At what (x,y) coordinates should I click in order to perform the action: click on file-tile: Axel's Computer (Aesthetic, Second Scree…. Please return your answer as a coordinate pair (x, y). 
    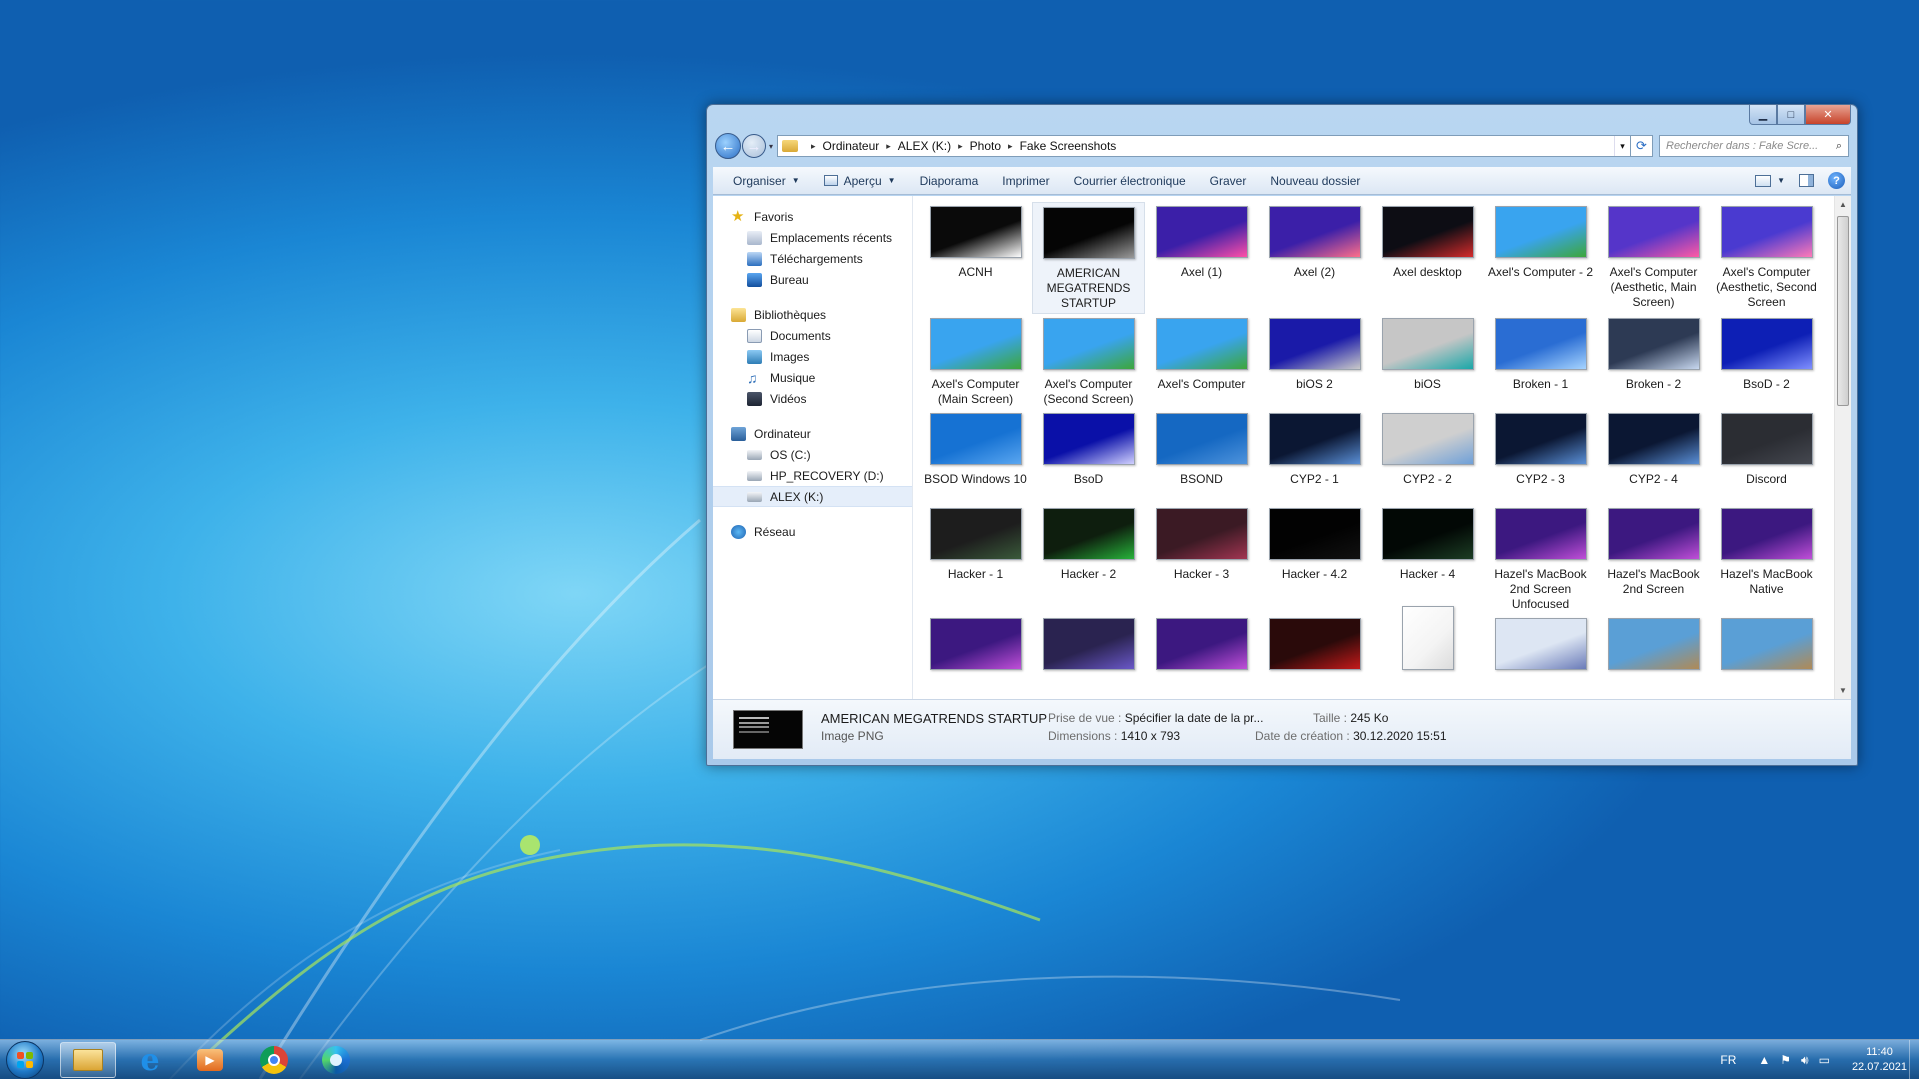
    Looking at the image, I should click on (1766, 258).